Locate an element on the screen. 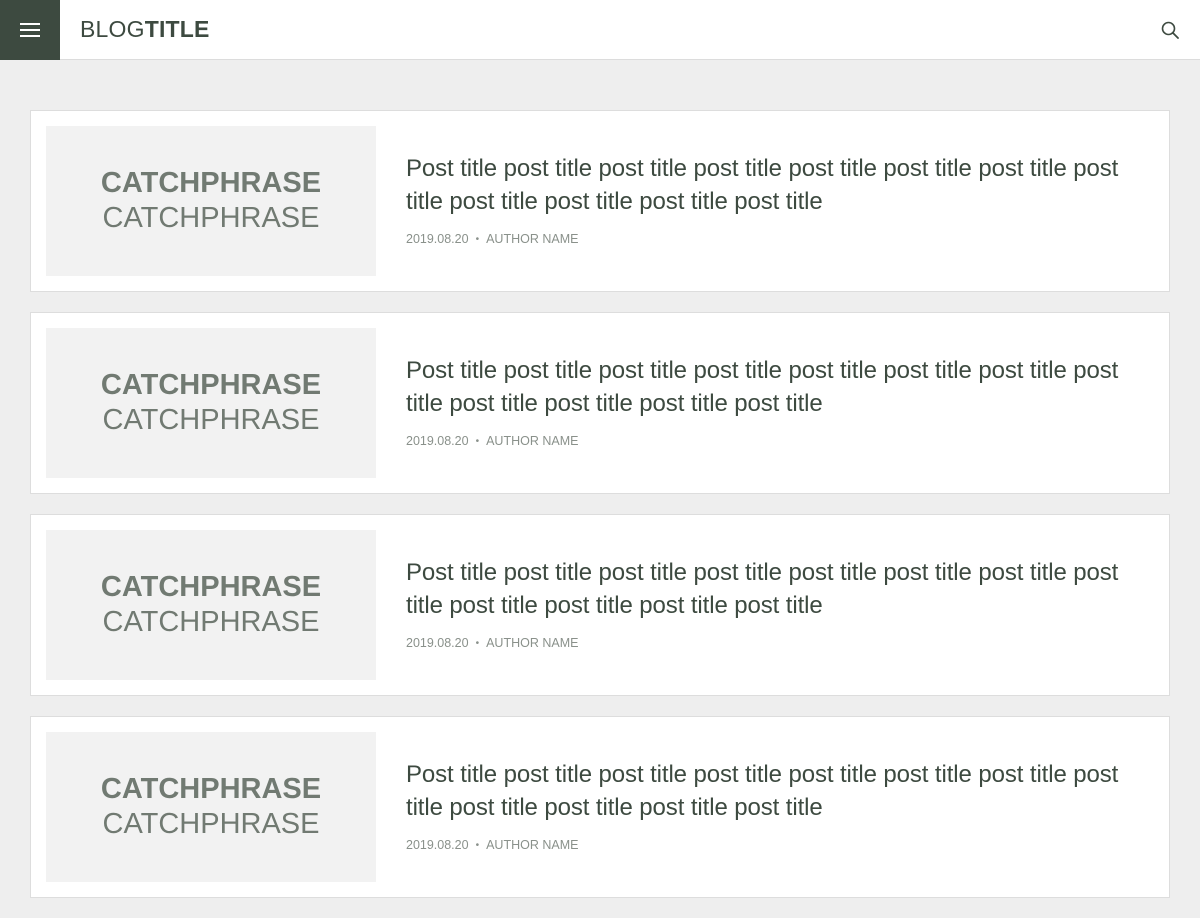 This screenshot has height=918, width=1200. blog-title-light: BLOG is located at coordinates (112, 29).